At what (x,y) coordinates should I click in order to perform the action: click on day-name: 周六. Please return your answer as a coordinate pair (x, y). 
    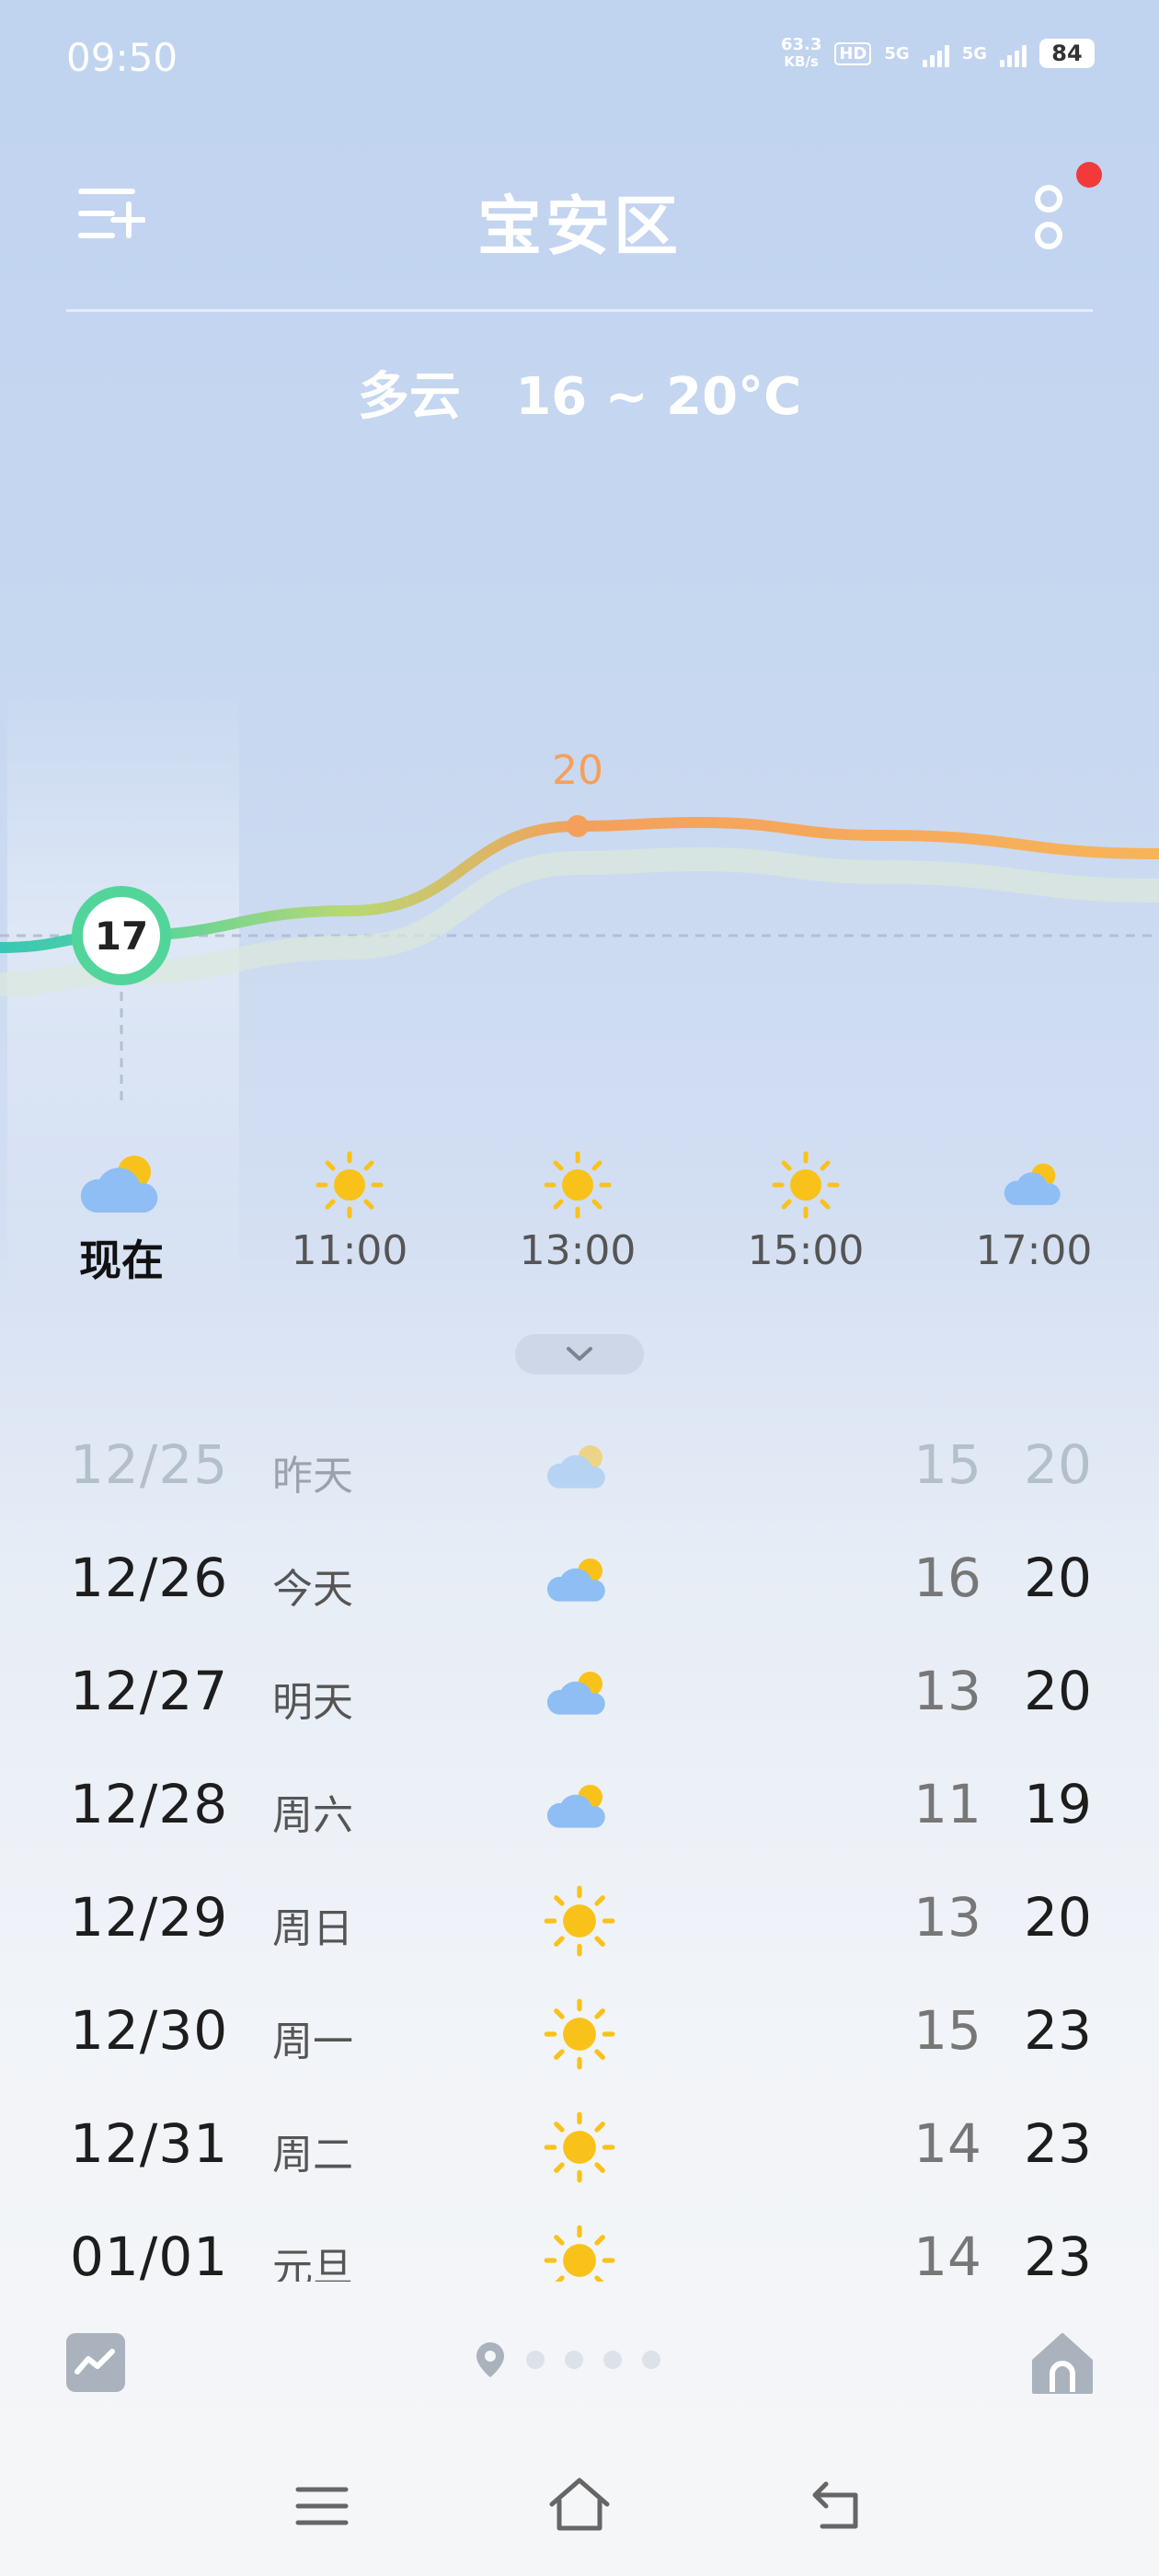
    Looking at the image, I should click on (312, 1815).